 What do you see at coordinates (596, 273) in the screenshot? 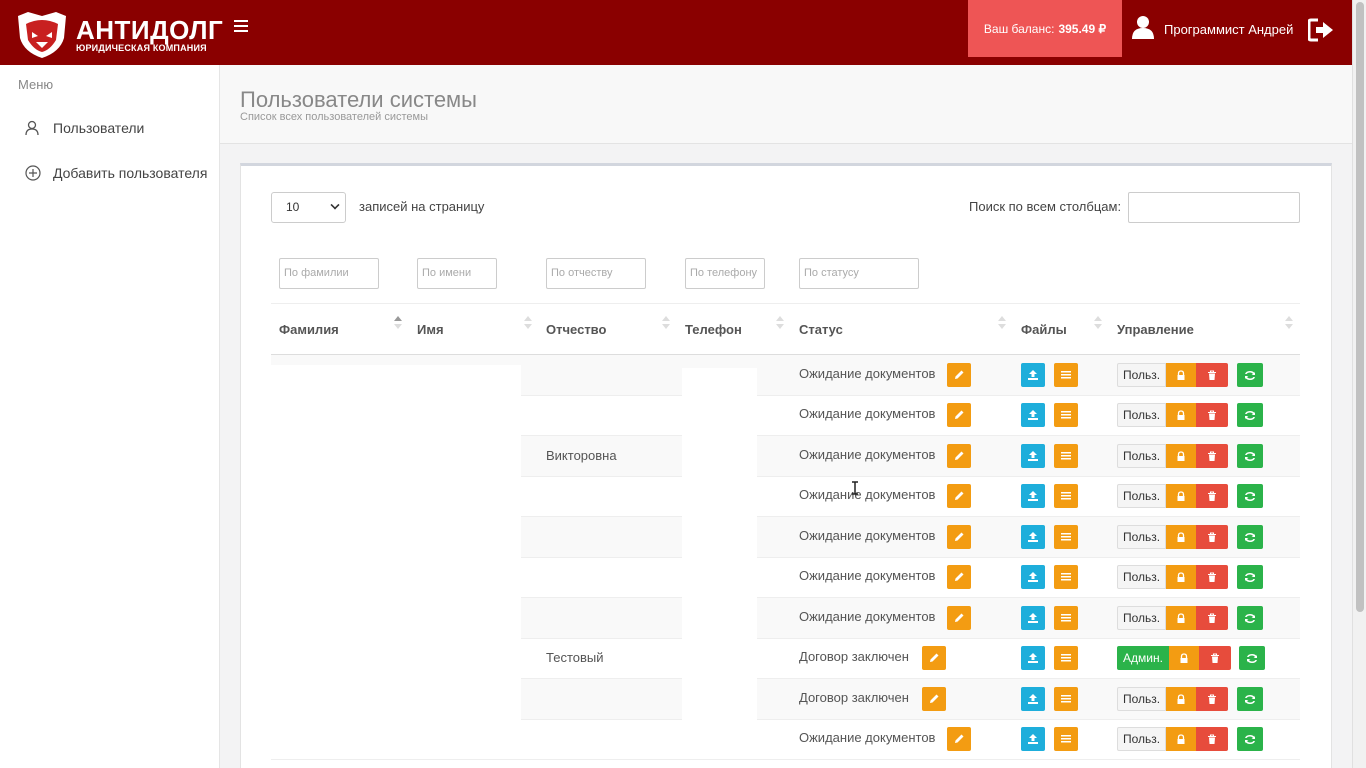
I see `filter-patronymic: По отчеству` at bounding box center [596, 273].